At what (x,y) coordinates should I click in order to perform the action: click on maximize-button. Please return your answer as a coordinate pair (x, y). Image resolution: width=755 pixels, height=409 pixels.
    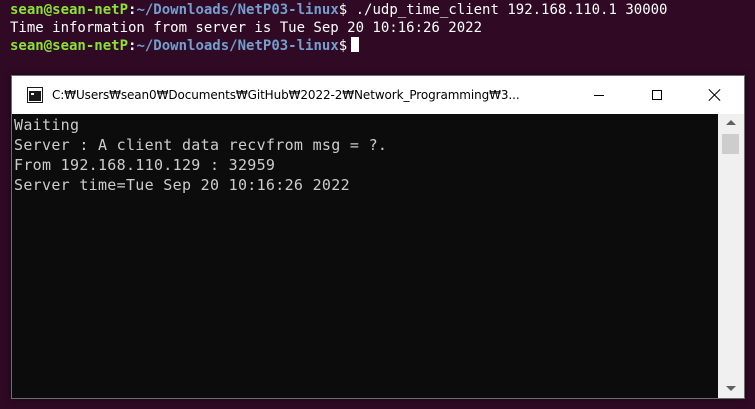
    Looking at the image, I should click on (657, 95).